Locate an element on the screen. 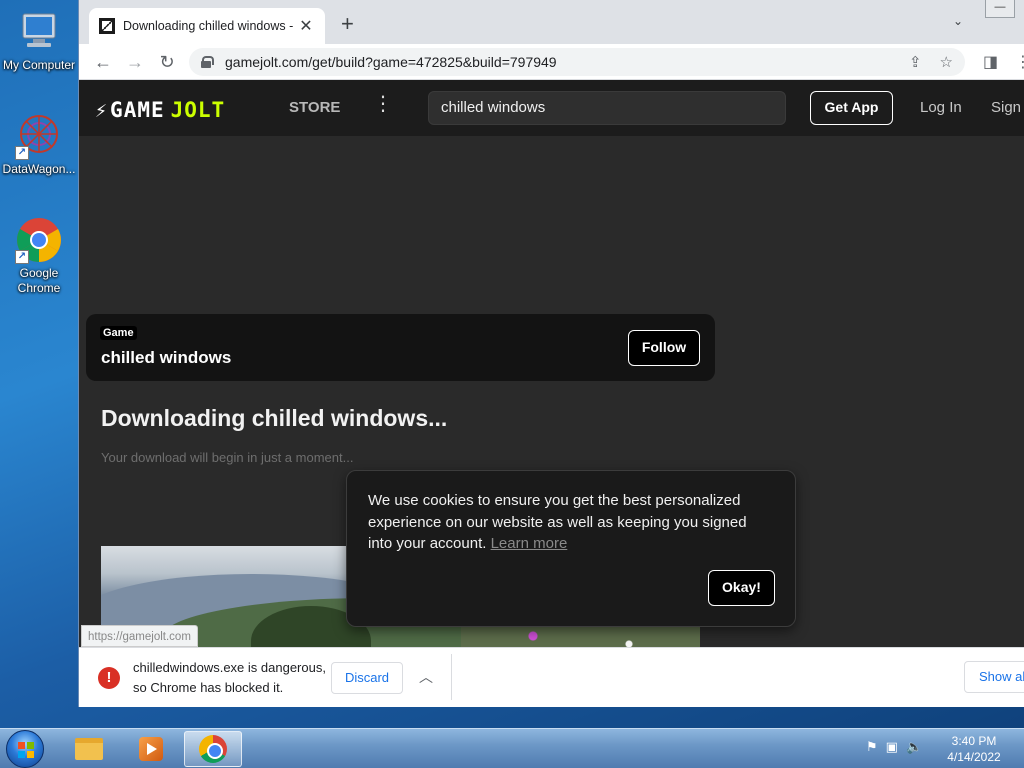 The image size is (1024, 768). gamejolt-logo: ⚡ GAME JOLT is located at coordinates (160, 110).